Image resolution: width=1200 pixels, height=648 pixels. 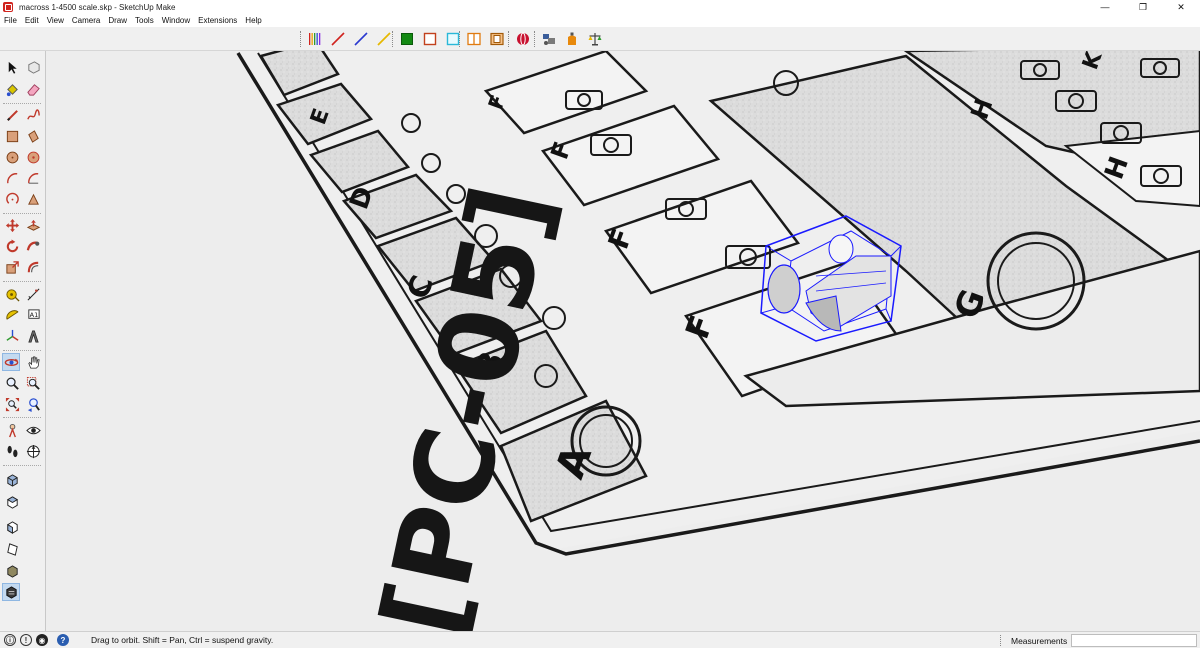 I want to click on orange-columns-icon, so click(x=474, y=39).